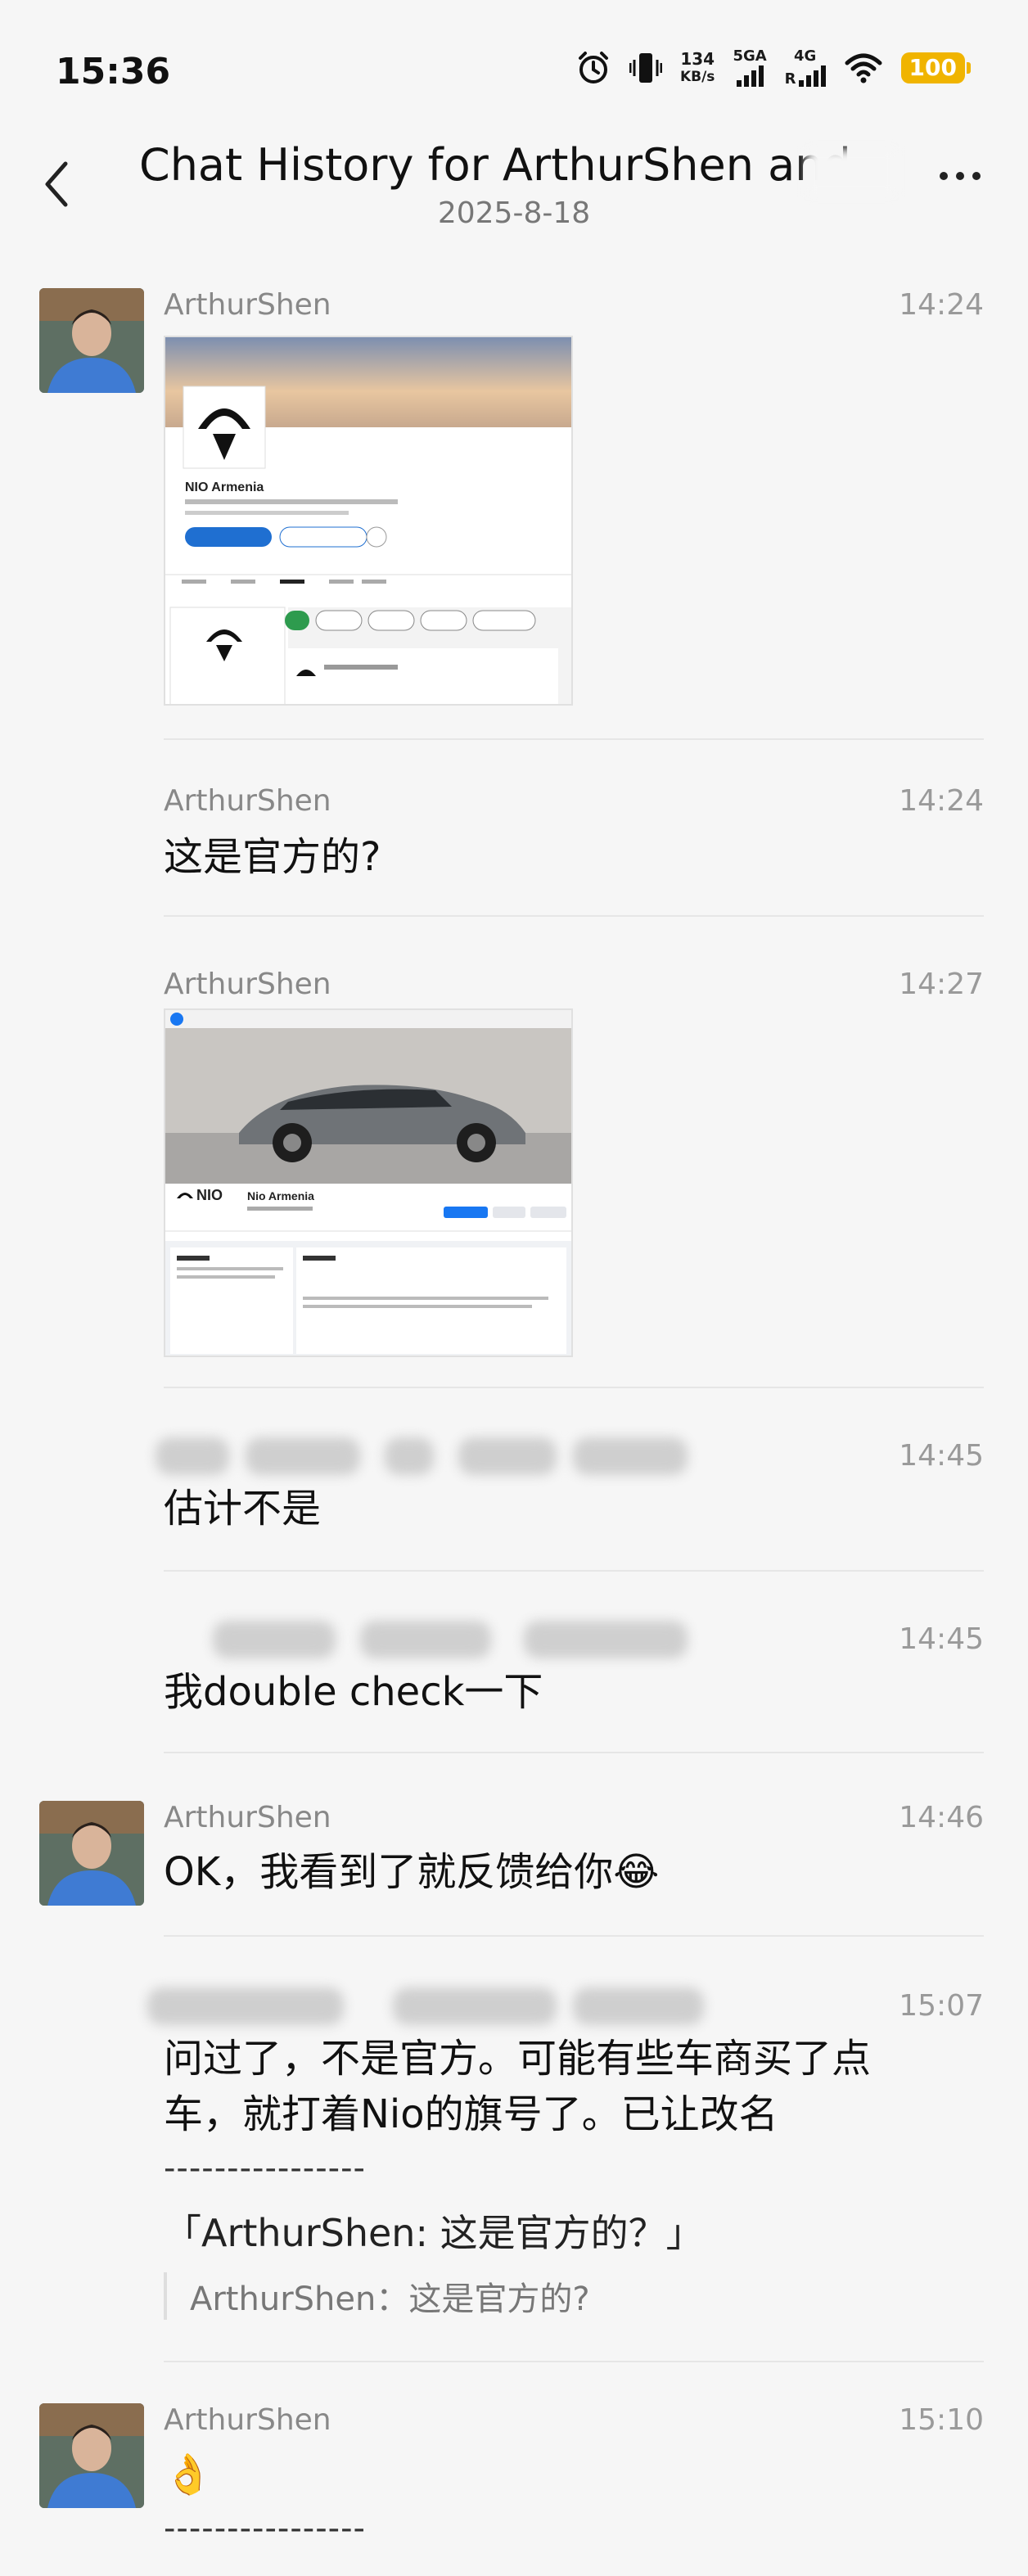  What do you see at coordinates (495, 165) in the screenshot?
I see `page-title: Chat History for ArthurShen and` at bounding box center [495, 165].